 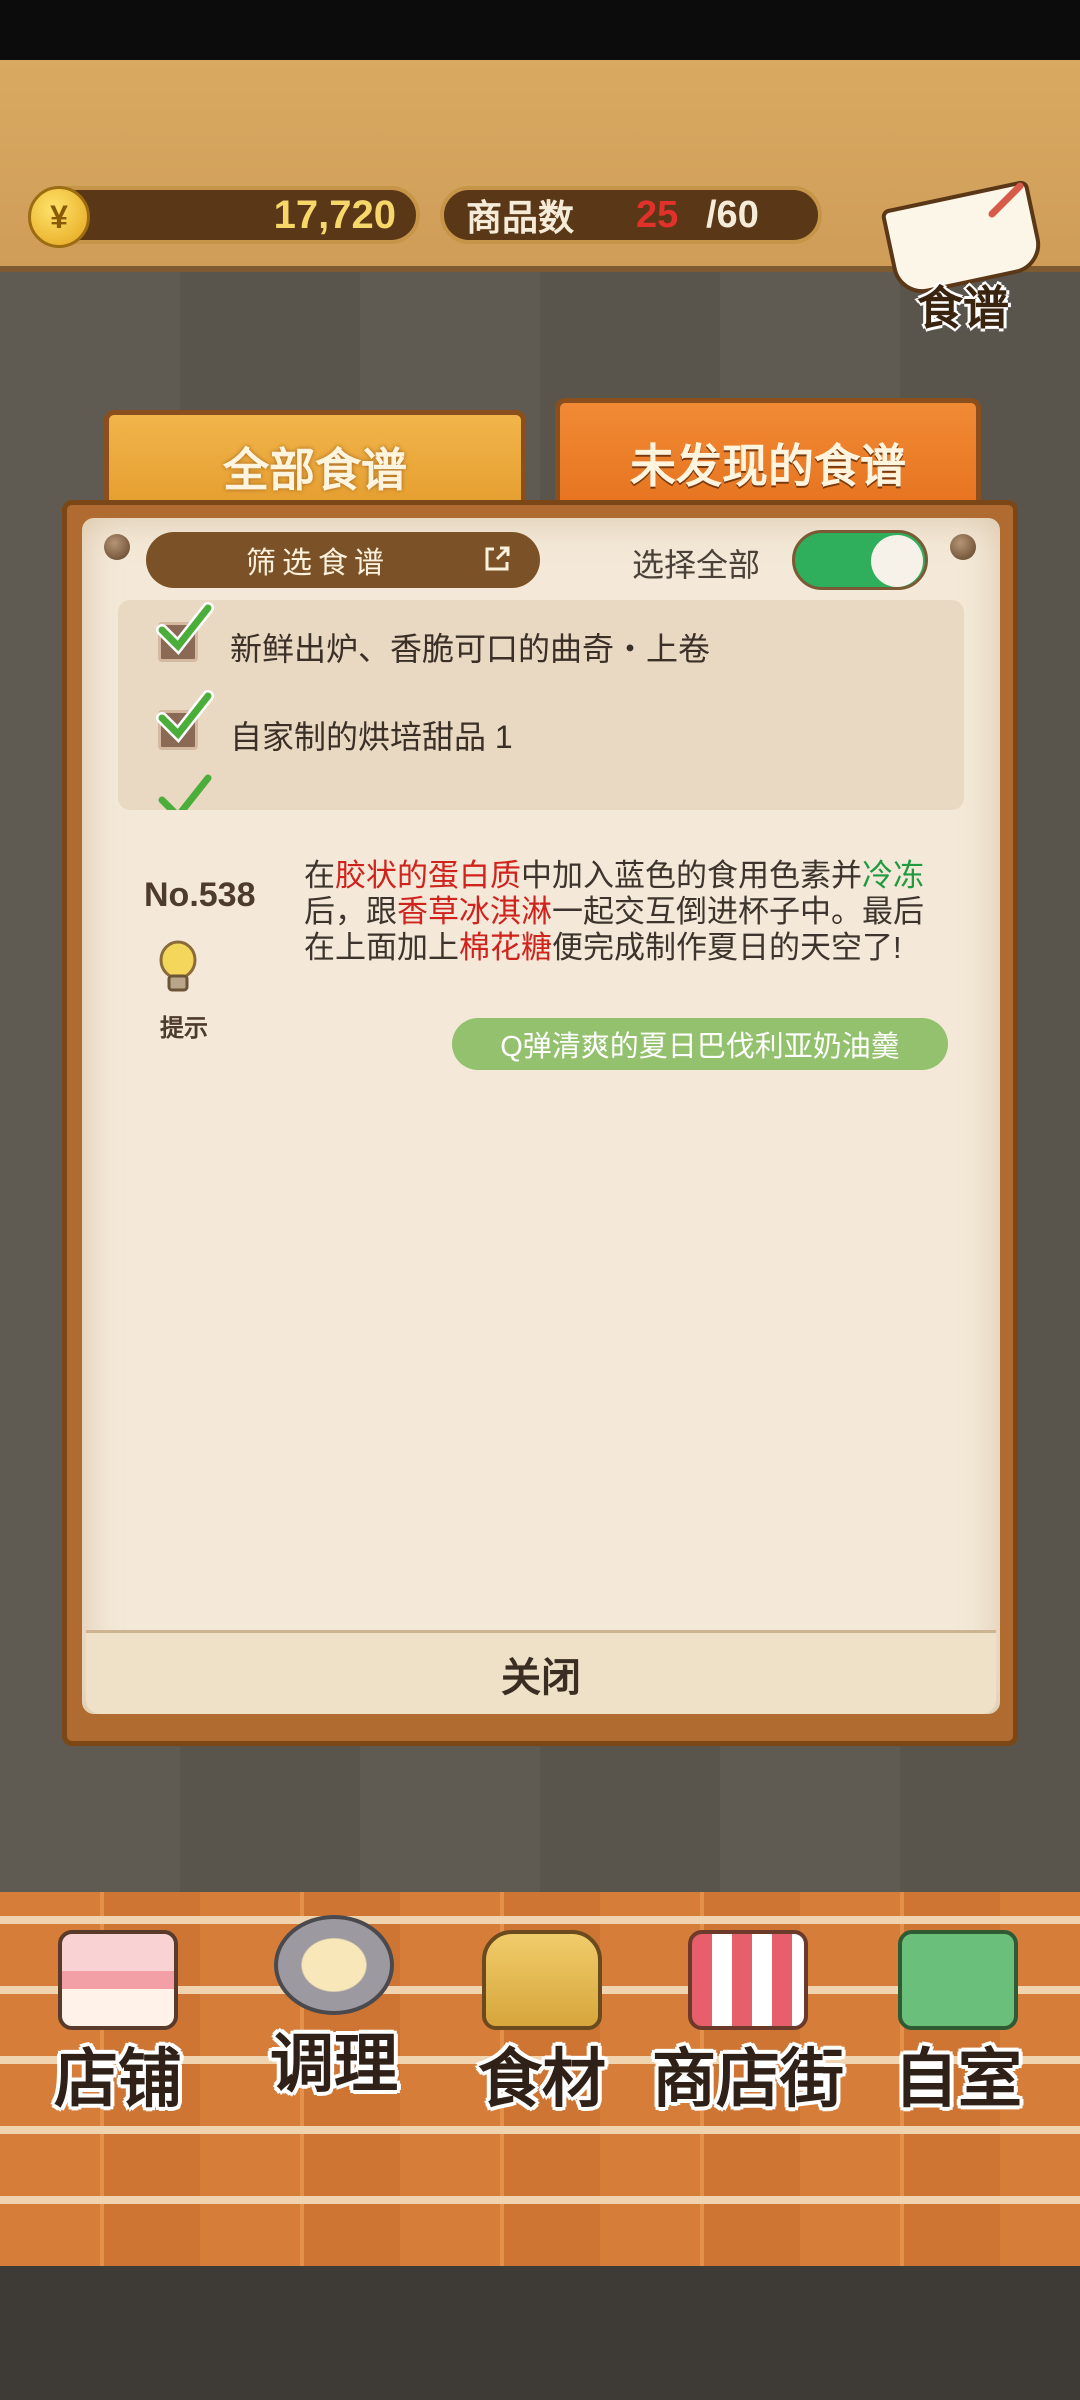 What do you see at coordinates (732, 214) in the screenshot?
I see `product-count-max: /60` at bounding box center [732, 214].